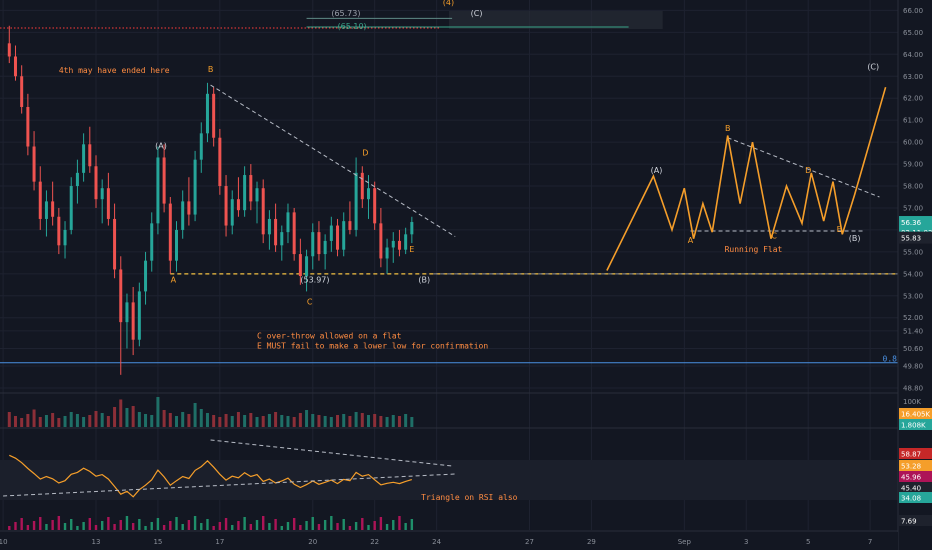 Image resolution: width=932 pixels, height=550 pixels. I want to click on price-tick: 52.00, so click(913, 318).